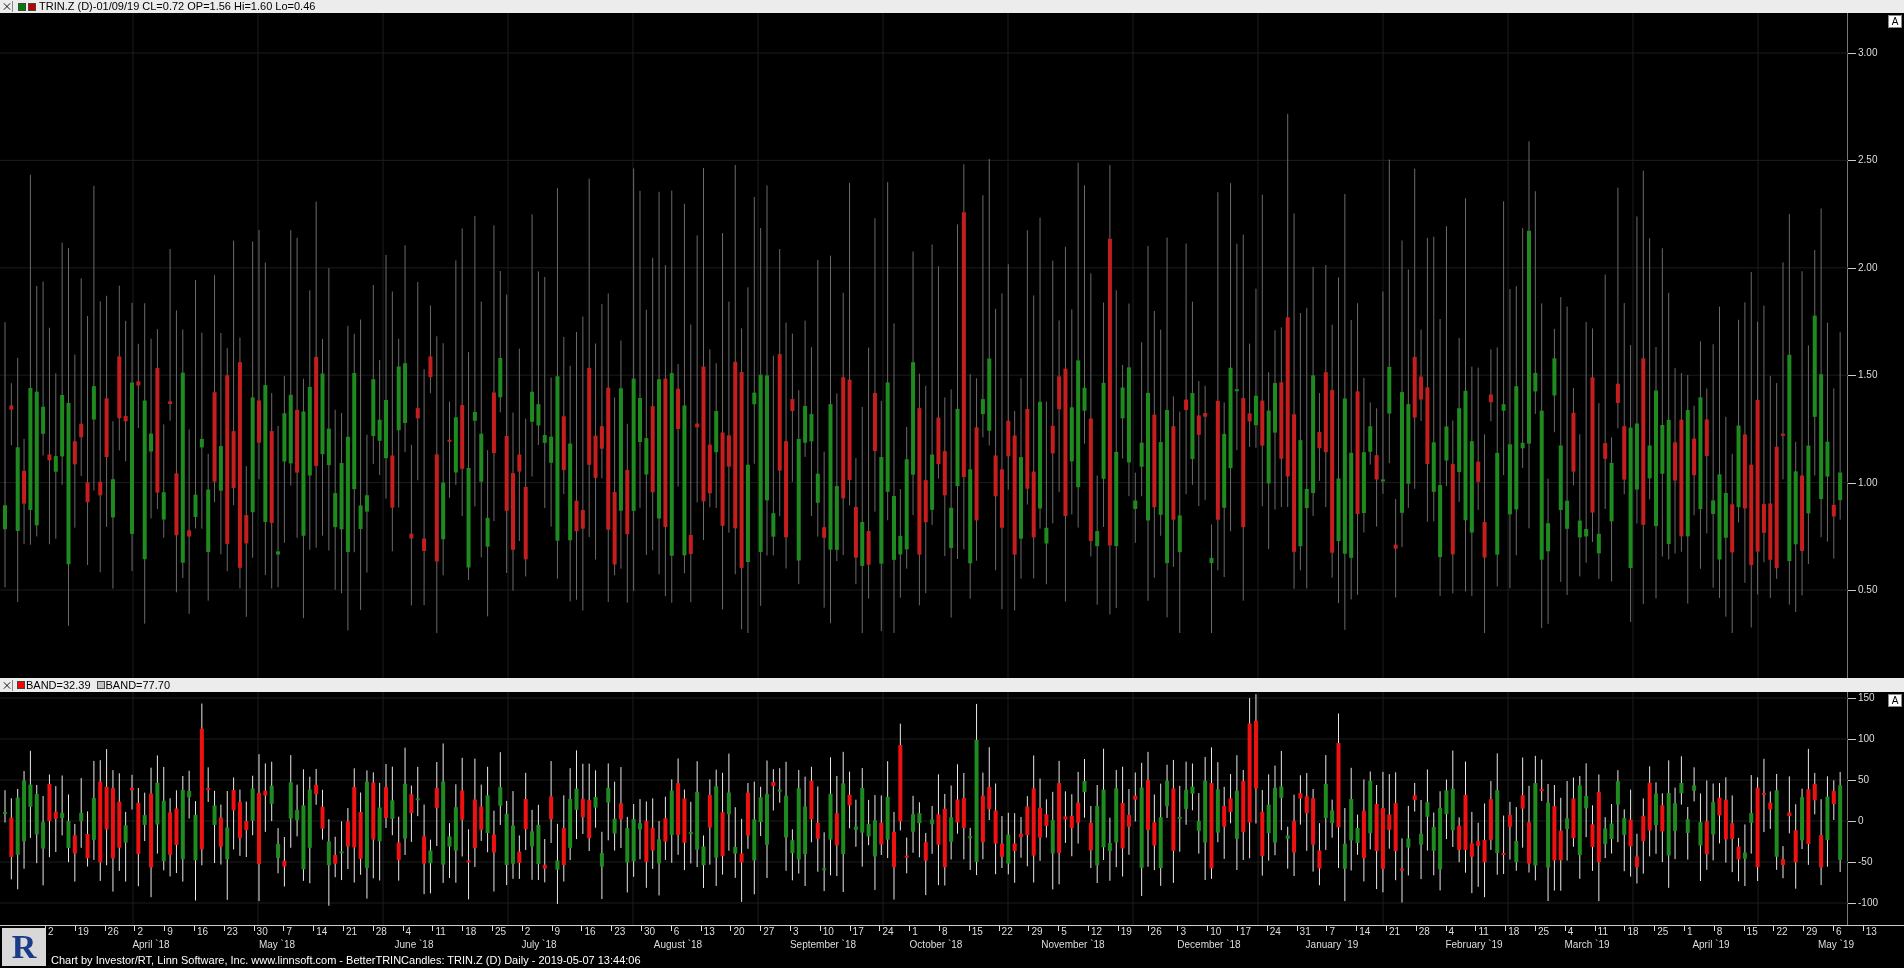  Describe the element at coordinates (1332, 945) in the screenshot. I see `month-label: January `19` at that location.